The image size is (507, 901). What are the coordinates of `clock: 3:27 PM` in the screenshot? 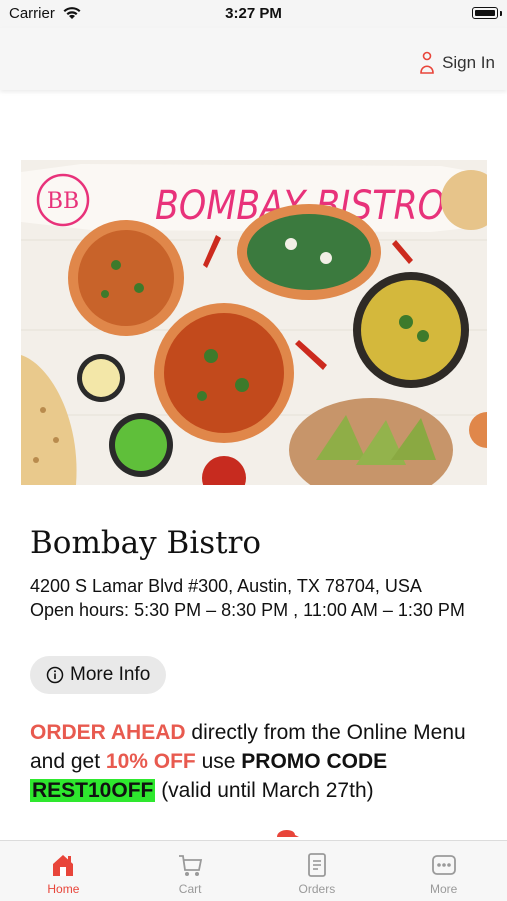 It's located at (253, 13).